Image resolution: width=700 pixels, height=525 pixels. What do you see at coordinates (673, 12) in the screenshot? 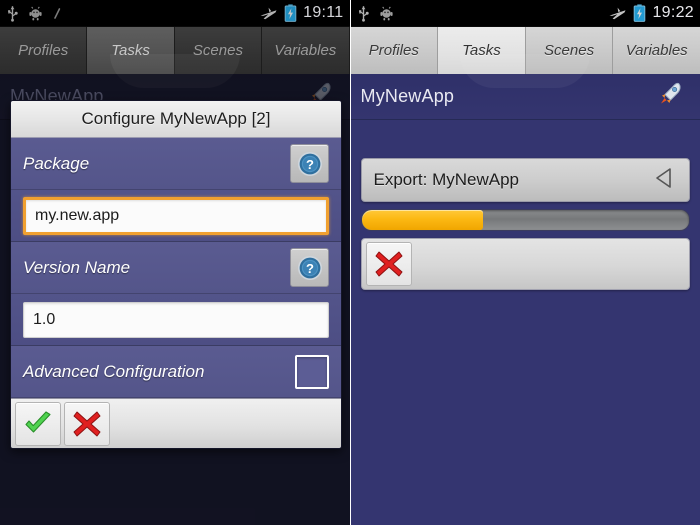
I see `status-bar-clock: 19:22` at bounding box center [673, 12].